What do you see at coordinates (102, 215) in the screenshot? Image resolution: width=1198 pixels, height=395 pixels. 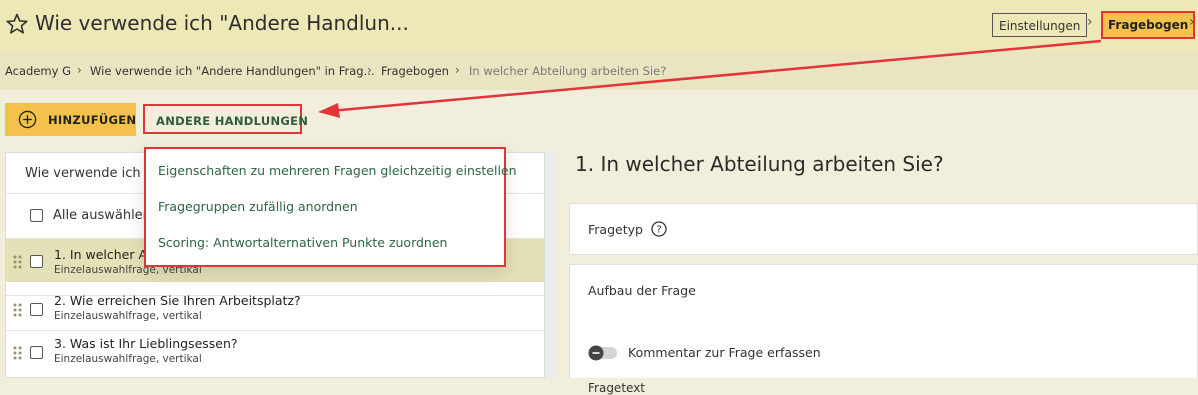 I see `select-all-label: Alle auswählen` at bounding box center [102, 215].